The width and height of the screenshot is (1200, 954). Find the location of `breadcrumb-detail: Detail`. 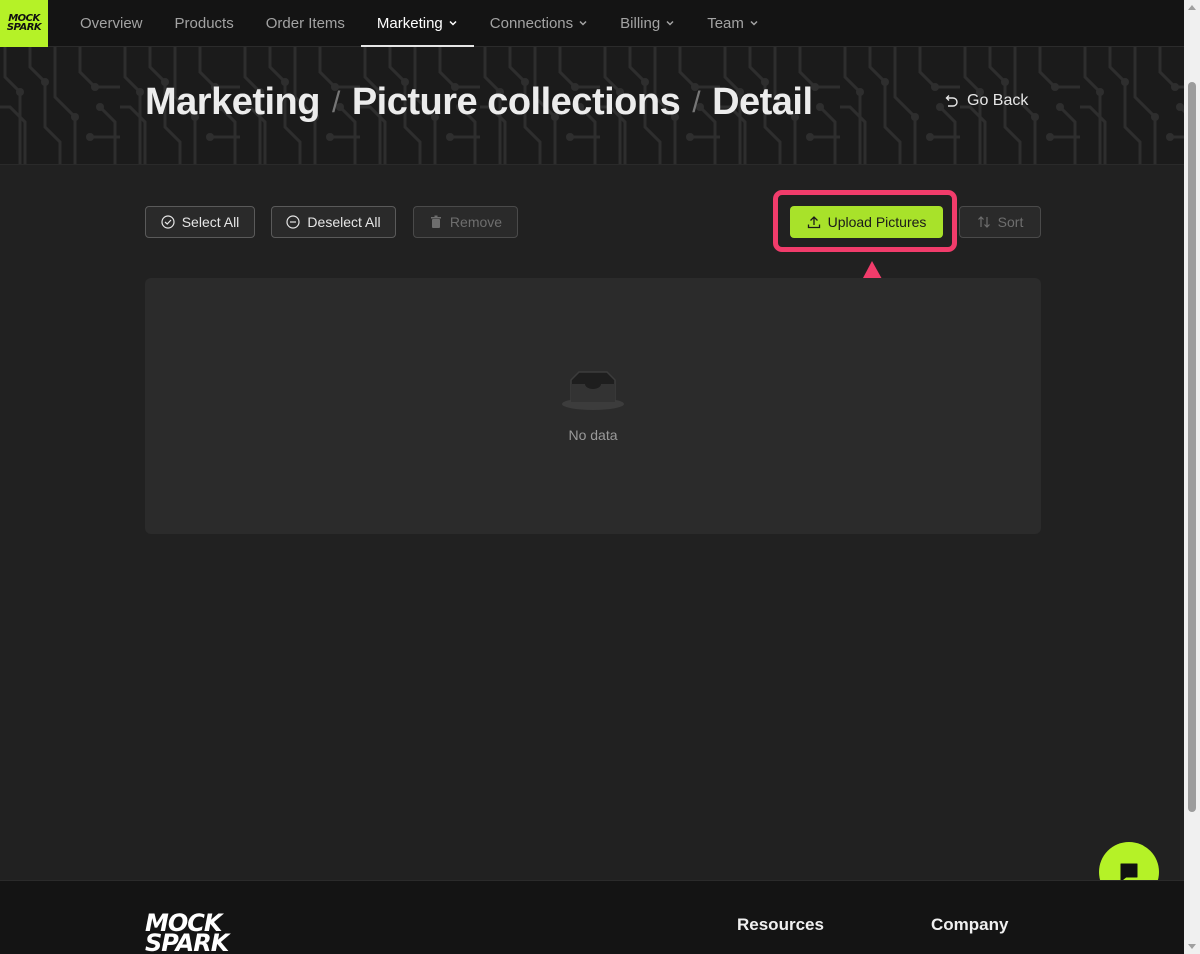

breadcrumb-detail: Detail is located at coordinates (762, 102).